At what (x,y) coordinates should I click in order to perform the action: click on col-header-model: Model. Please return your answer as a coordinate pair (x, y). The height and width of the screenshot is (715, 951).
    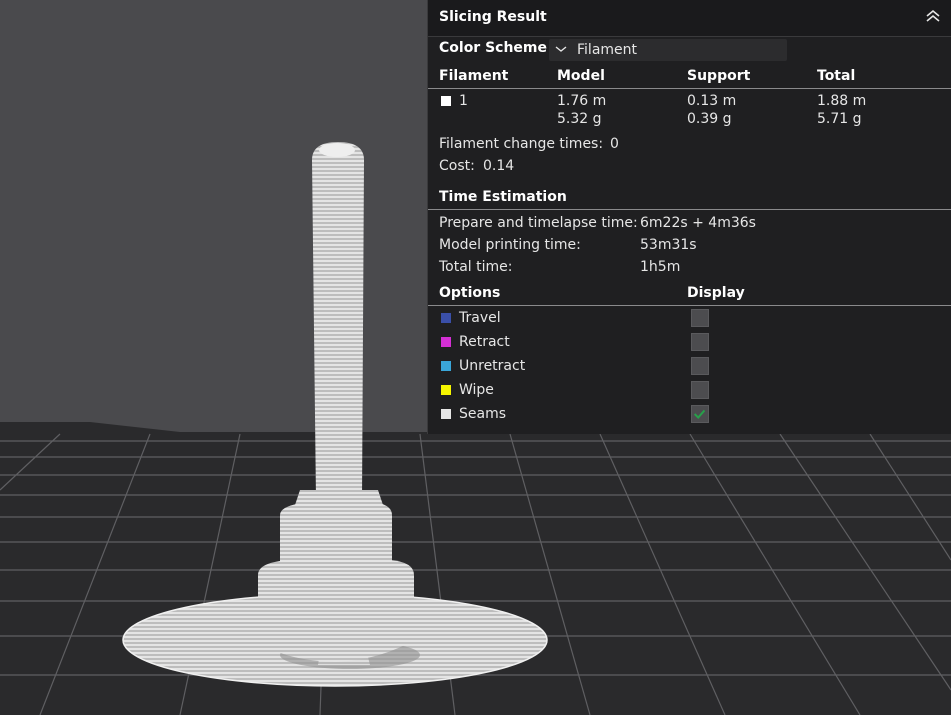
    Looking at the image, I should click on (581, 76).